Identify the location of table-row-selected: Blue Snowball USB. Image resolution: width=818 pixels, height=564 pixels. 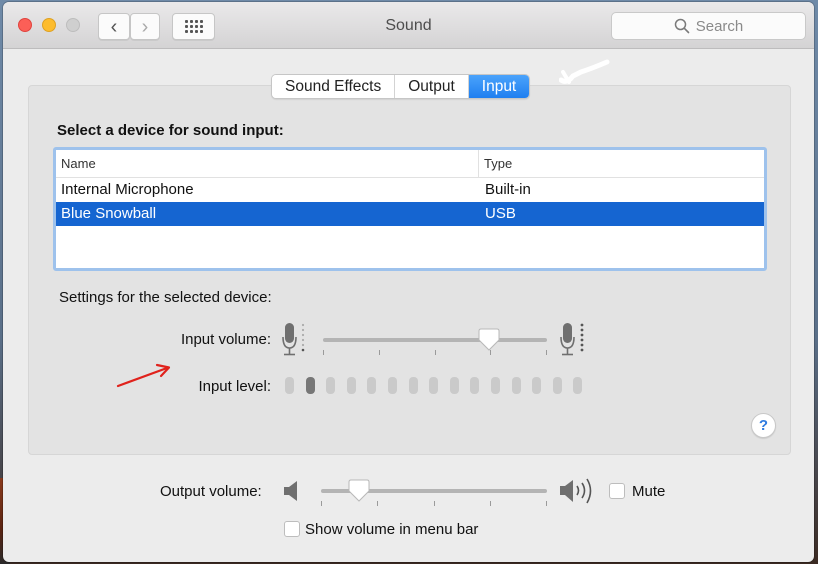
(410, 214).